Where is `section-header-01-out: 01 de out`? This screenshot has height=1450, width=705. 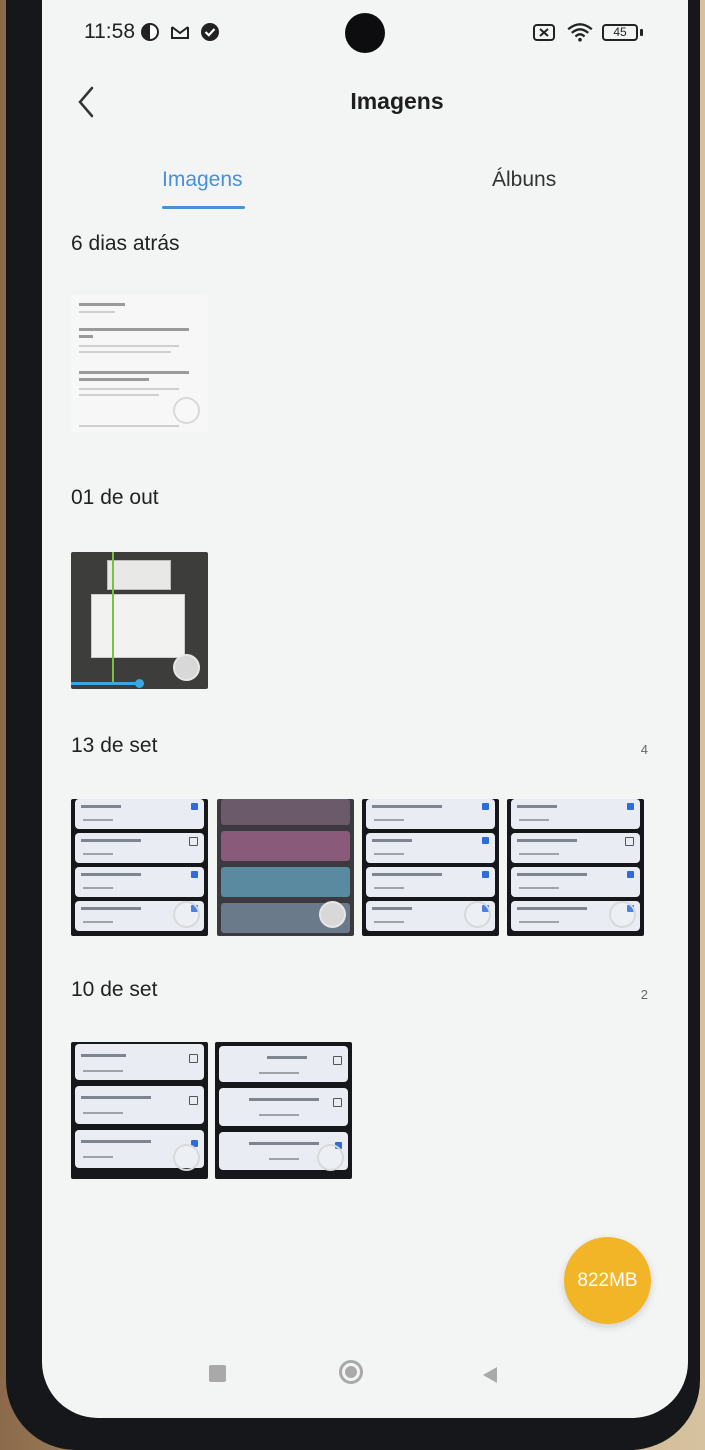 section-header-01-out: 01 de out is located at coordinates (115, 497).